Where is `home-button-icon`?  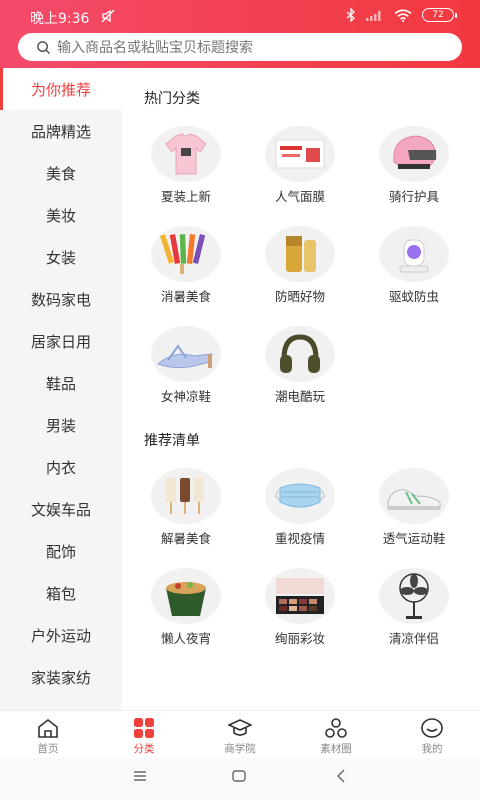 home-button-icon is located at coordinates (239, 778).